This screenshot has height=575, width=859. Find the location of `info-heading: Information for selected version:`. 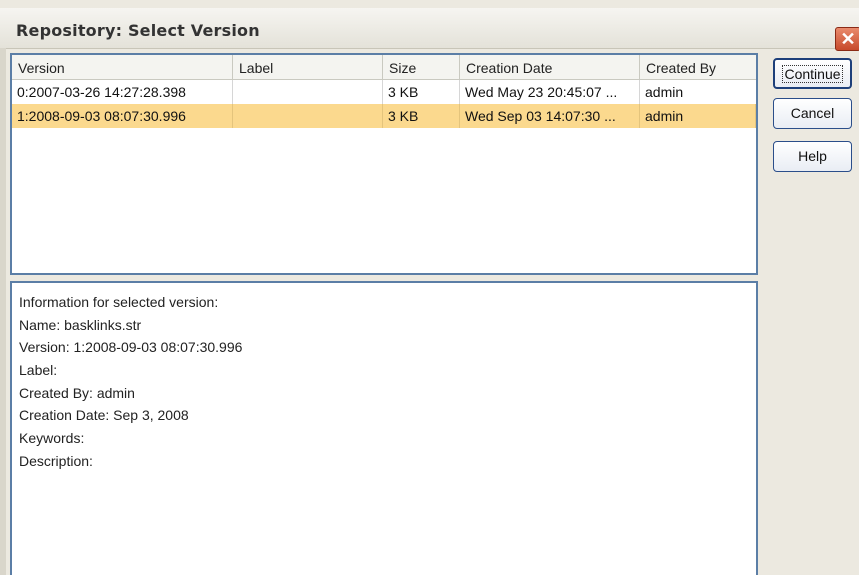

info-heading: Information for selected version: is located at coordinates (119, 302).